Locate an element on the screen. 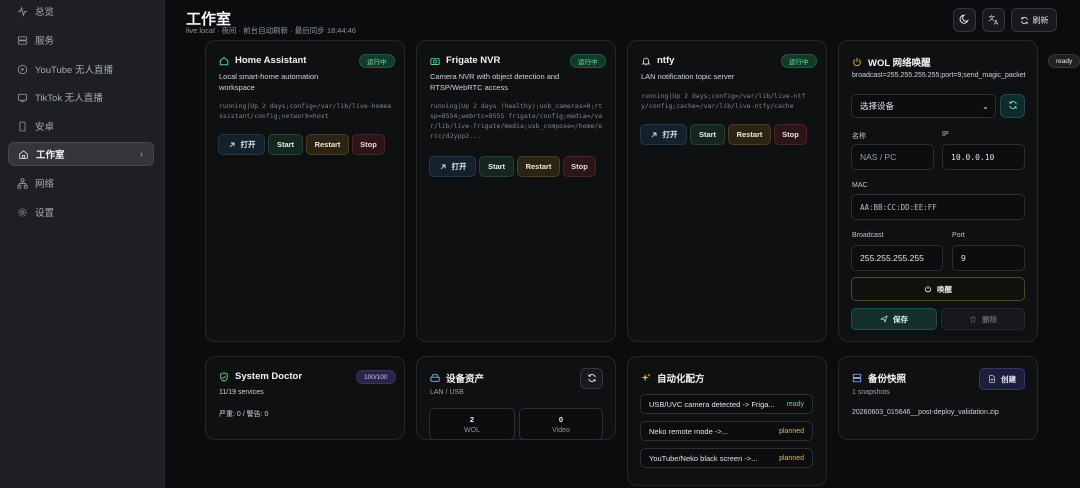 Image resolution: width=1080 pixels, height=488 pixels. create-snapshot-button: 创建 is located at coordinates (1002, 379).